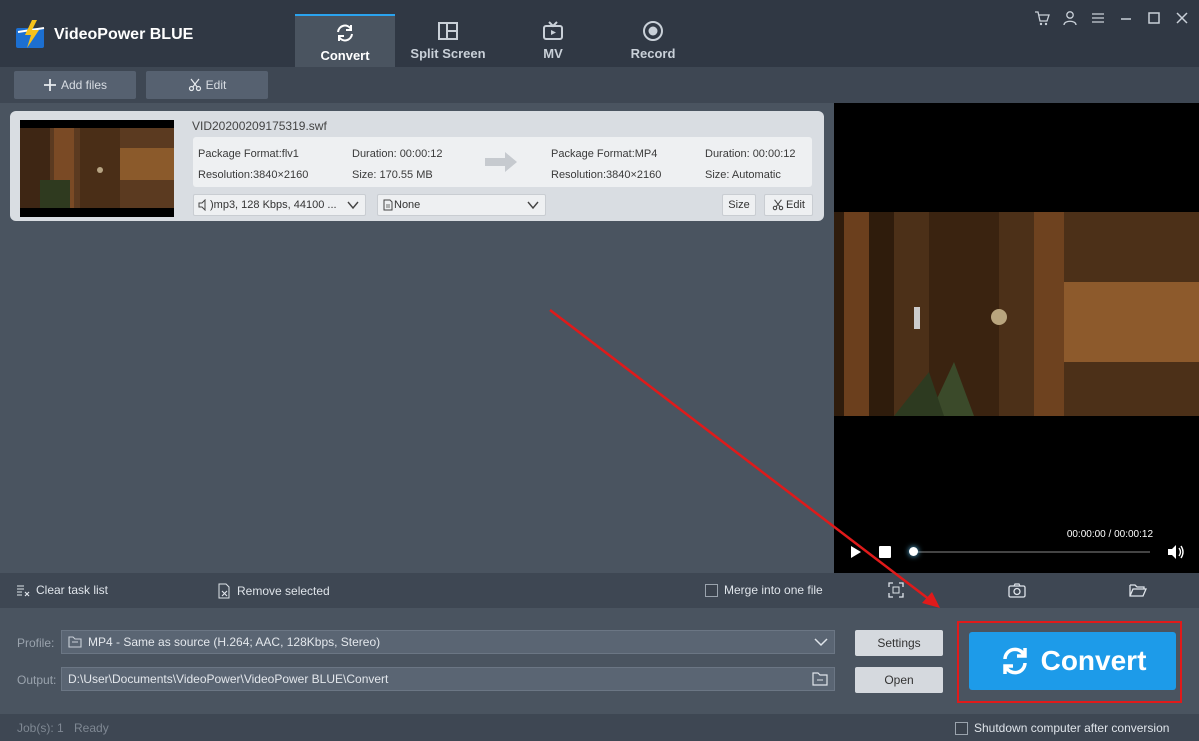 Image resolution: width=1199 pixels, height=741 pixels. What do you see at coordinates (407, 205) in the screenshot?
I see `subtitle-value: None` at bounding box center [407, 205].